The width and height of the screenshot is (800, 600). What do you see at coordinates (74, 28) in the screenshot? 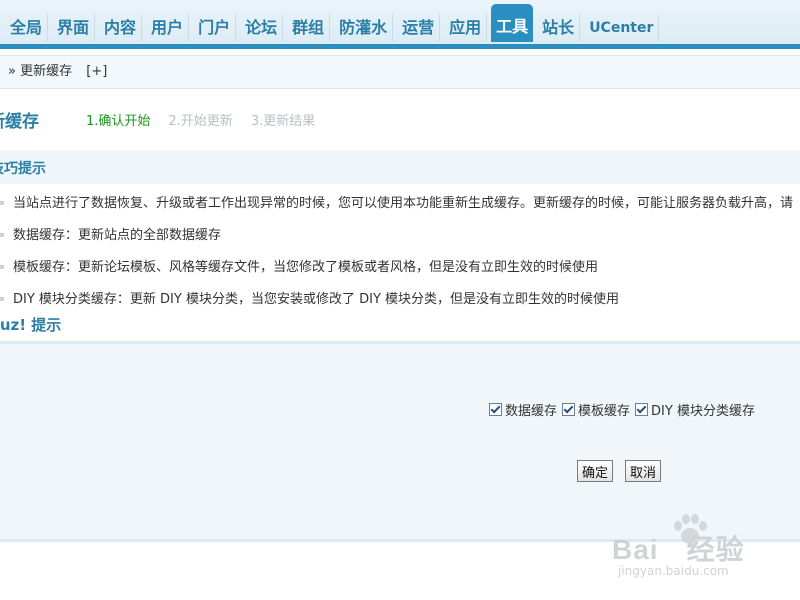
I see `tab-interface: 界面` at bounding box center [74, 28].